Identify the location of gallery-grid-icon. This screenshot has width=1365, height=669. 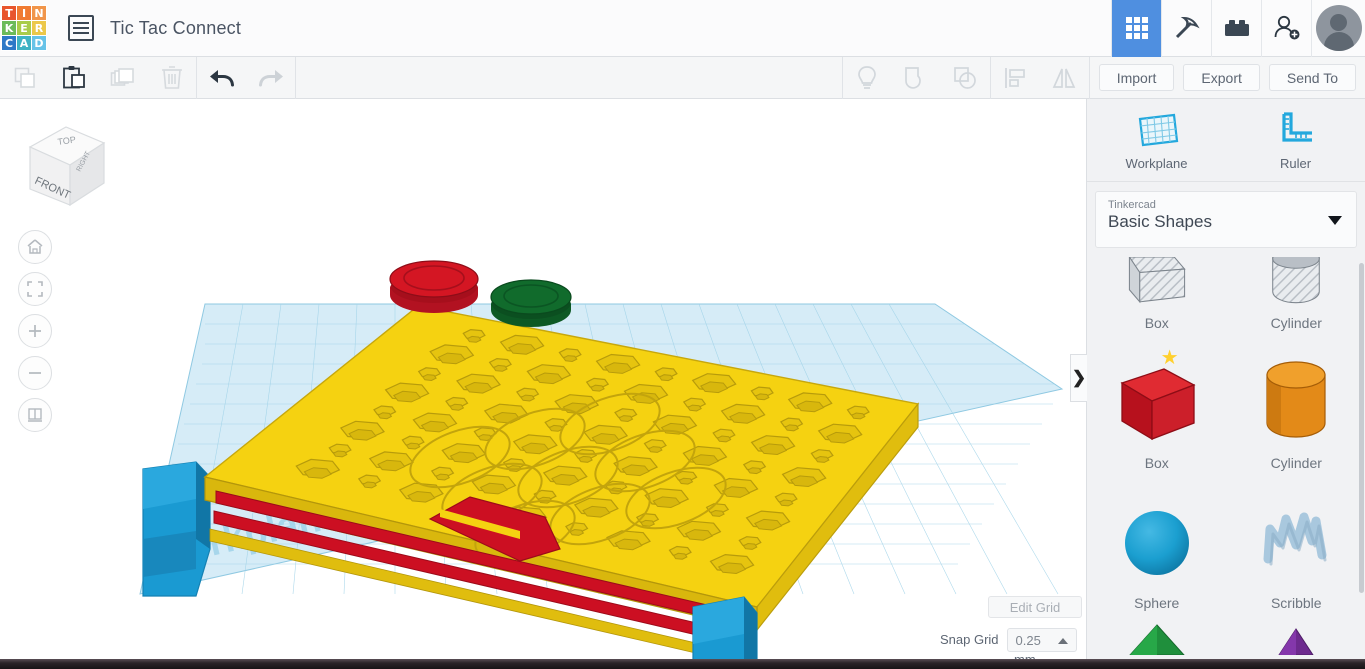
(1136, 28).